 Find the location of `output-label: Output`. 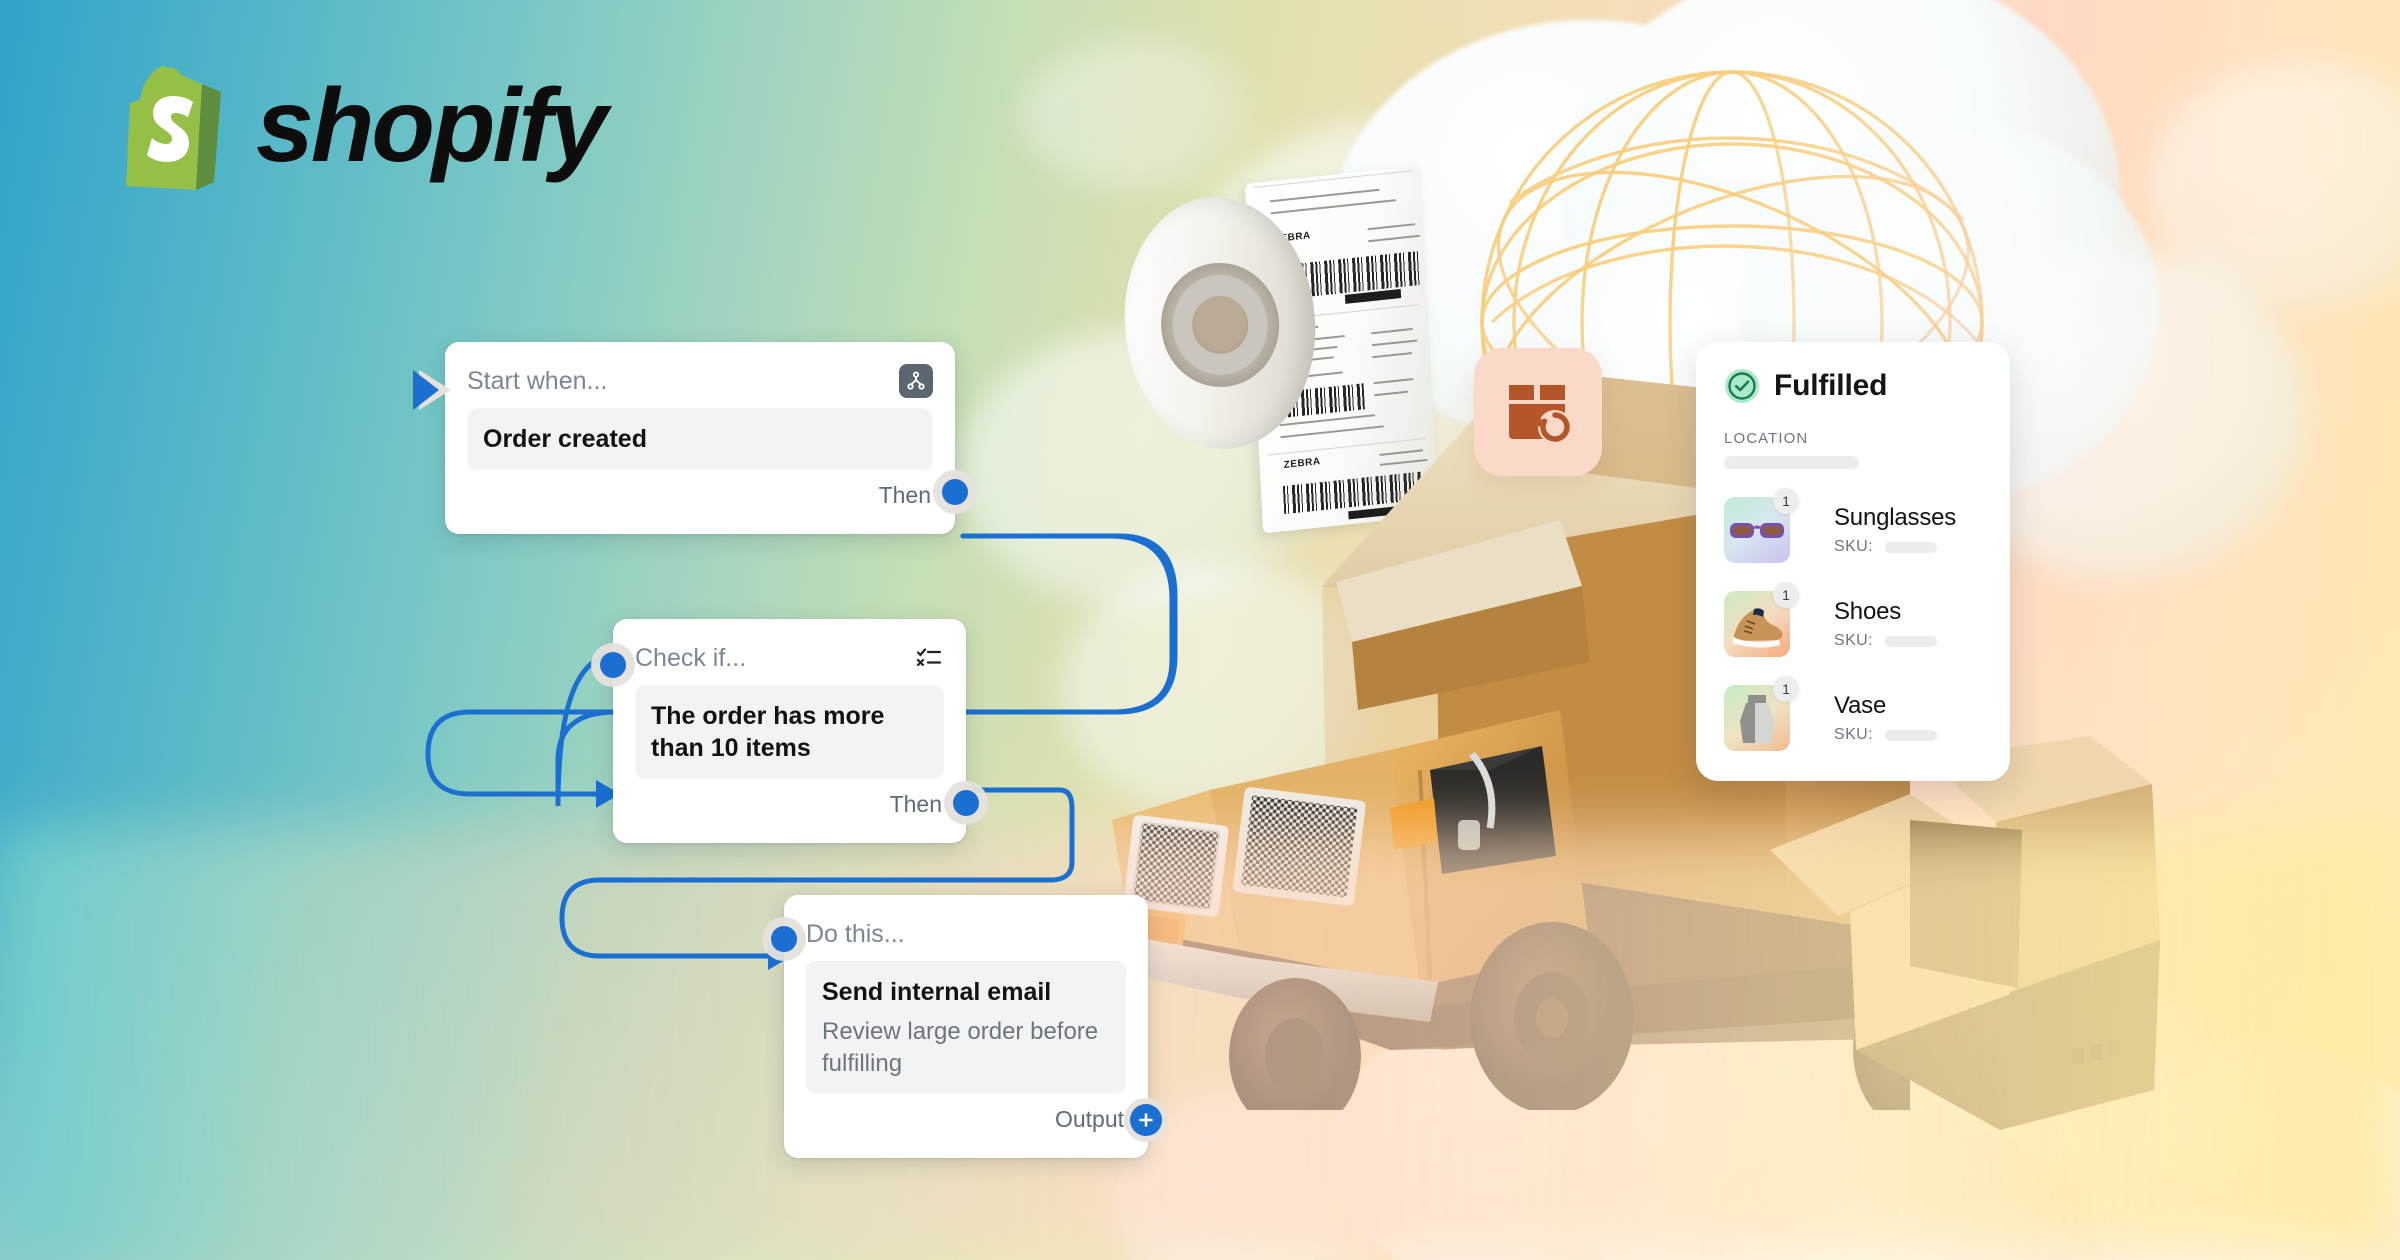

output-label: Output is located at coordinates (1089, 1118).